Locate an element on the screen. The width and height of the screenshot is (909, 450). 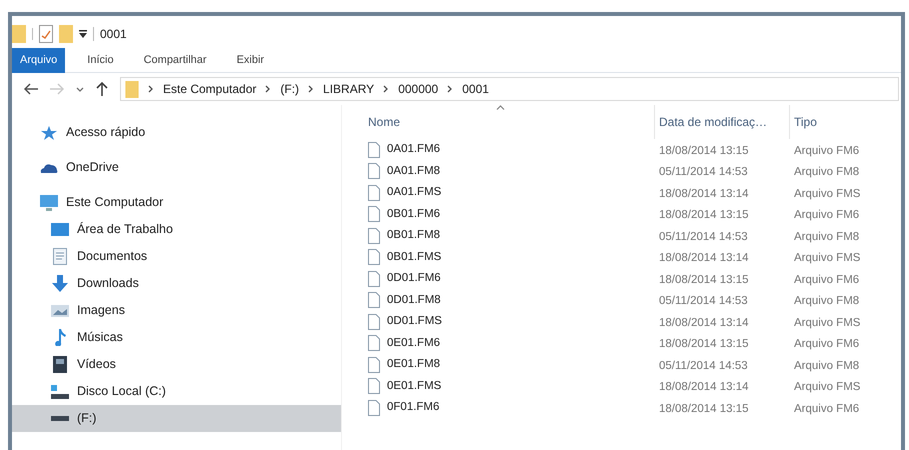
film-icon is located at coordinates (60, 364).